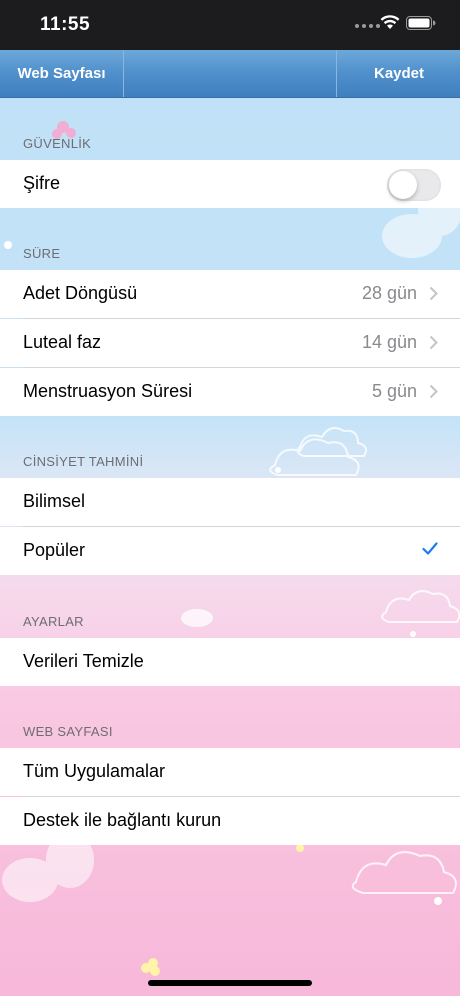 The height and width of the screenshot is (996, 460). I want to click on section-header-security: GÜVENLİK, so click(57, 143).